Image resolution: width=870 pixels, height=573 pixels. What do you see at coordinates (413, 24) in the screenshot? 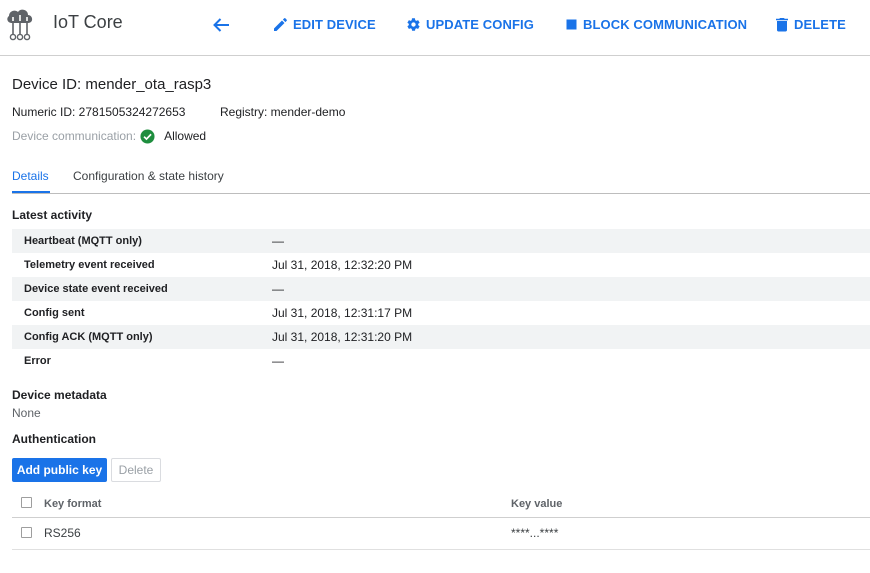
I see `gear-icon` at bounding box center [413, 24].